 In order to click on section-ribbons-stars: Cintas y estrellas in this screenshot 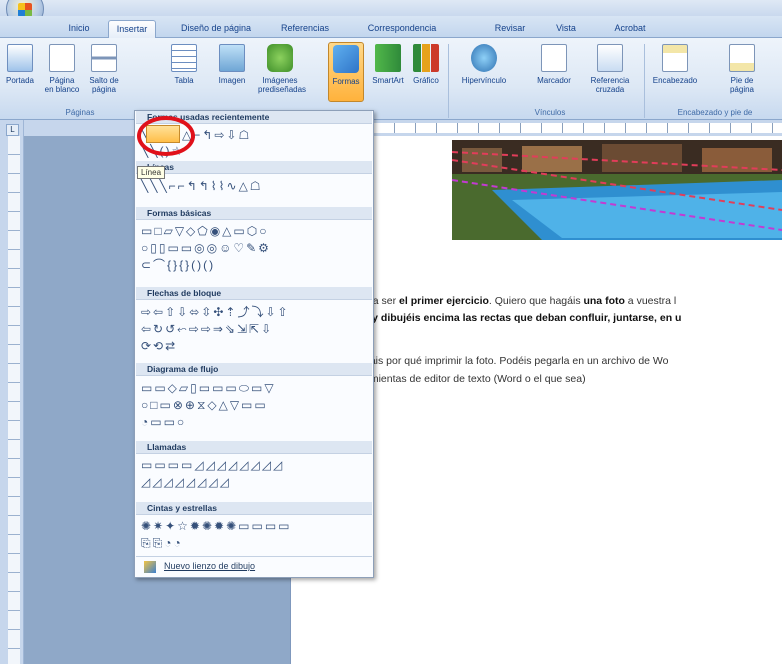, I will do `click(254, 508)`.